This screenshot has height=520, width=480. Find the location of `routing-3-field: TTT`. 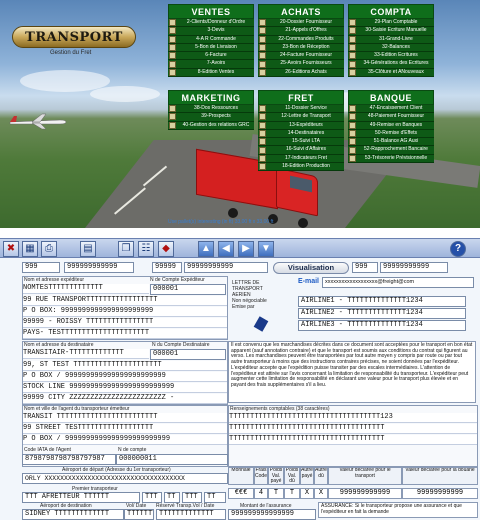

routing-3-field: TTT is located at coordinates (192, 497).